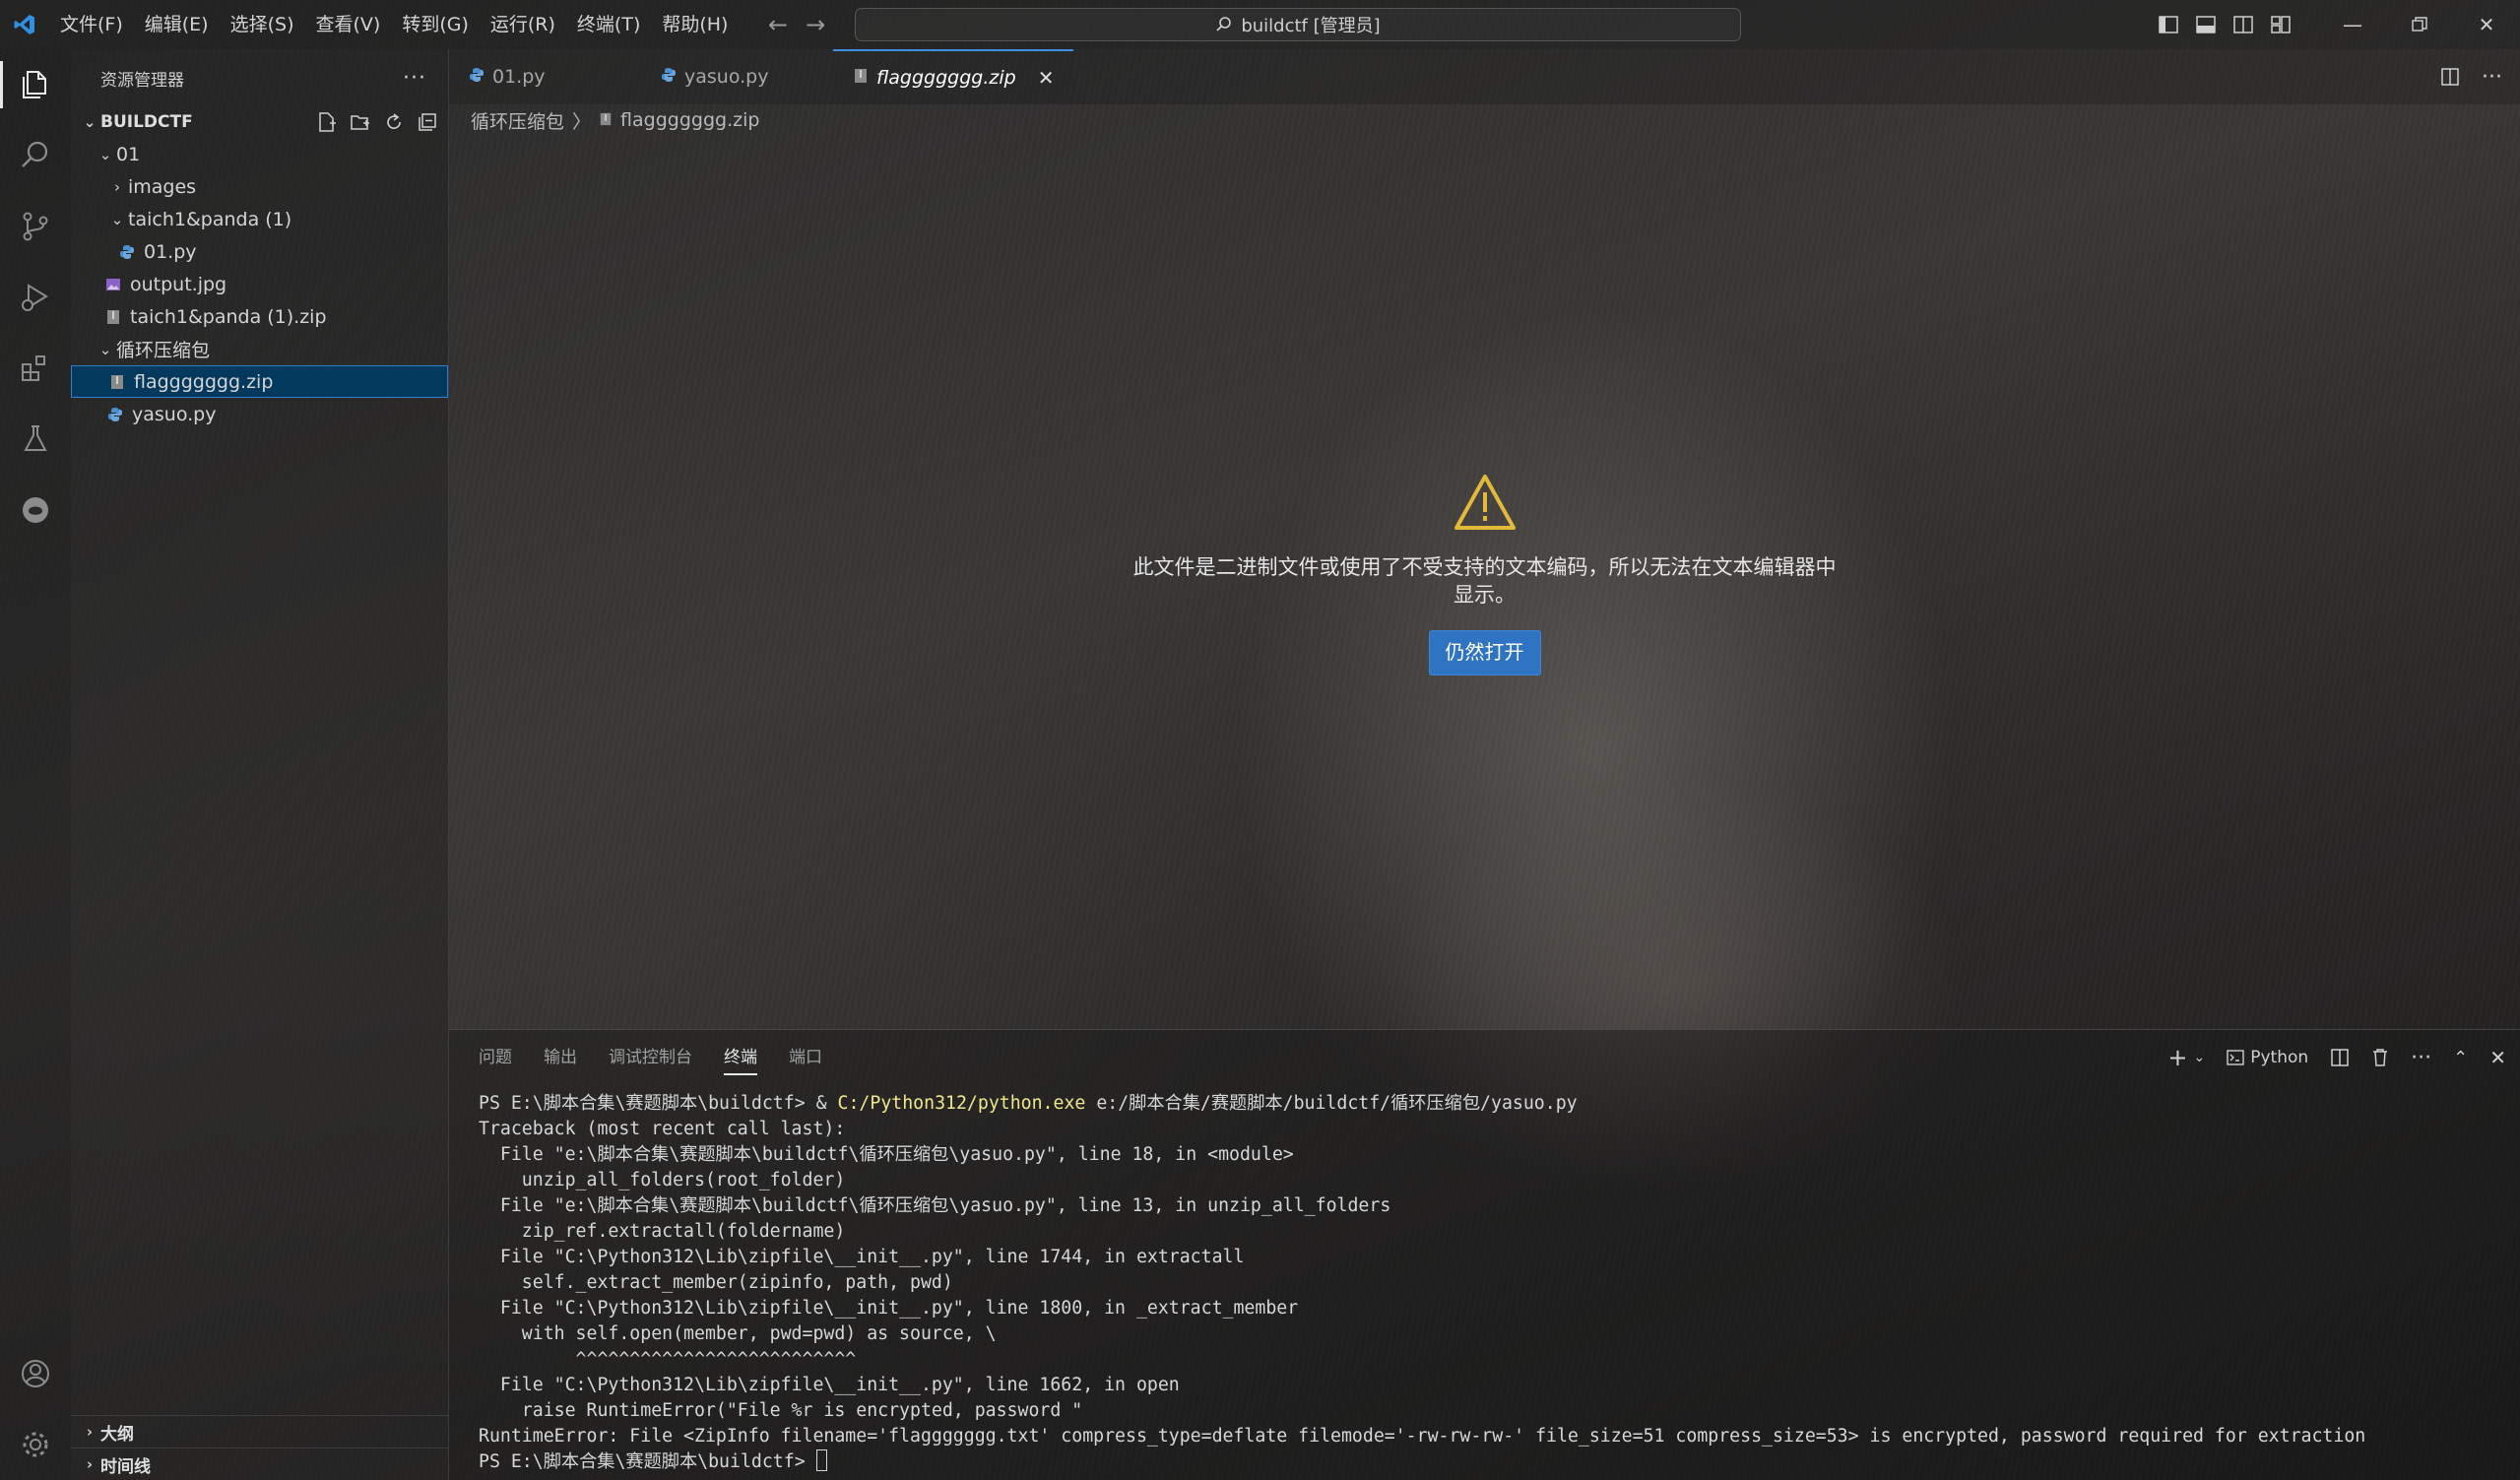 Image resolution: width=2520 pixels, height=1480 pixels. What do you see at coordinates (35, 510) in the screenshot?
I see `github-copilot-icon` at bounding box center [35, 510].